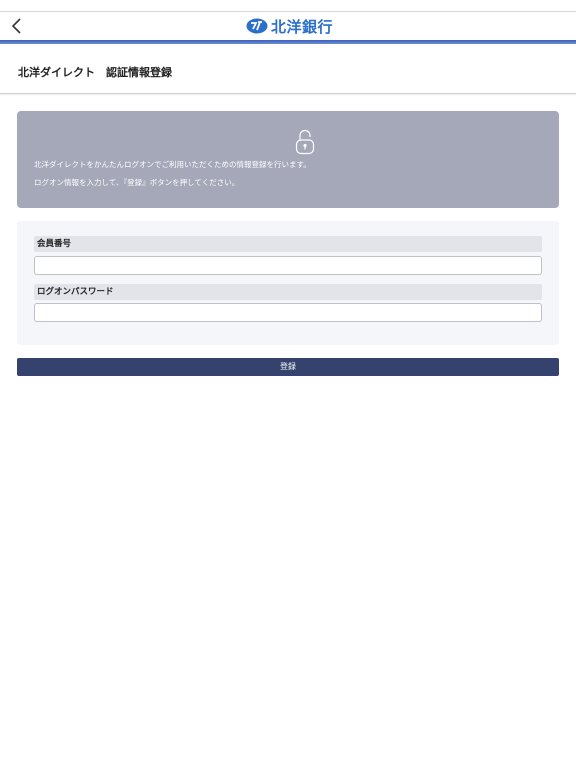 This screenshot has height=768, width=576. I want to click on unlock-icon, so click(305, 142).